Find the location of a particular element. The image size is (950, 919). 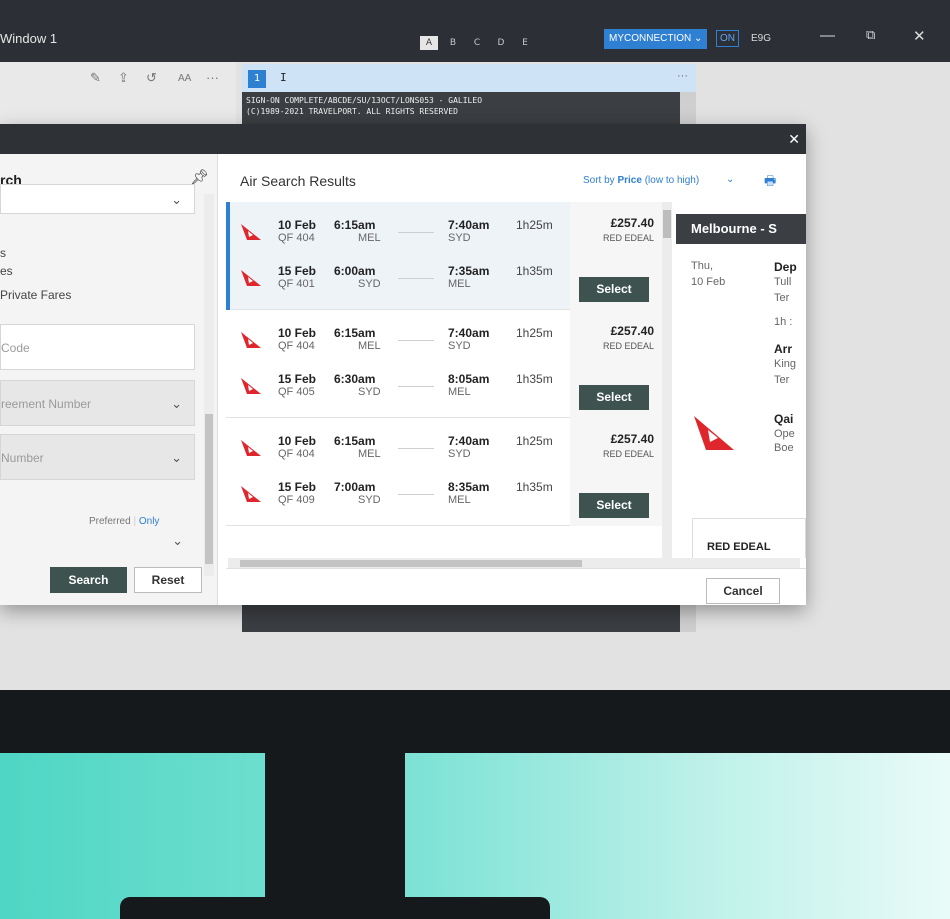

form-scrollbar-thumb is located at coordinates (209, 489).